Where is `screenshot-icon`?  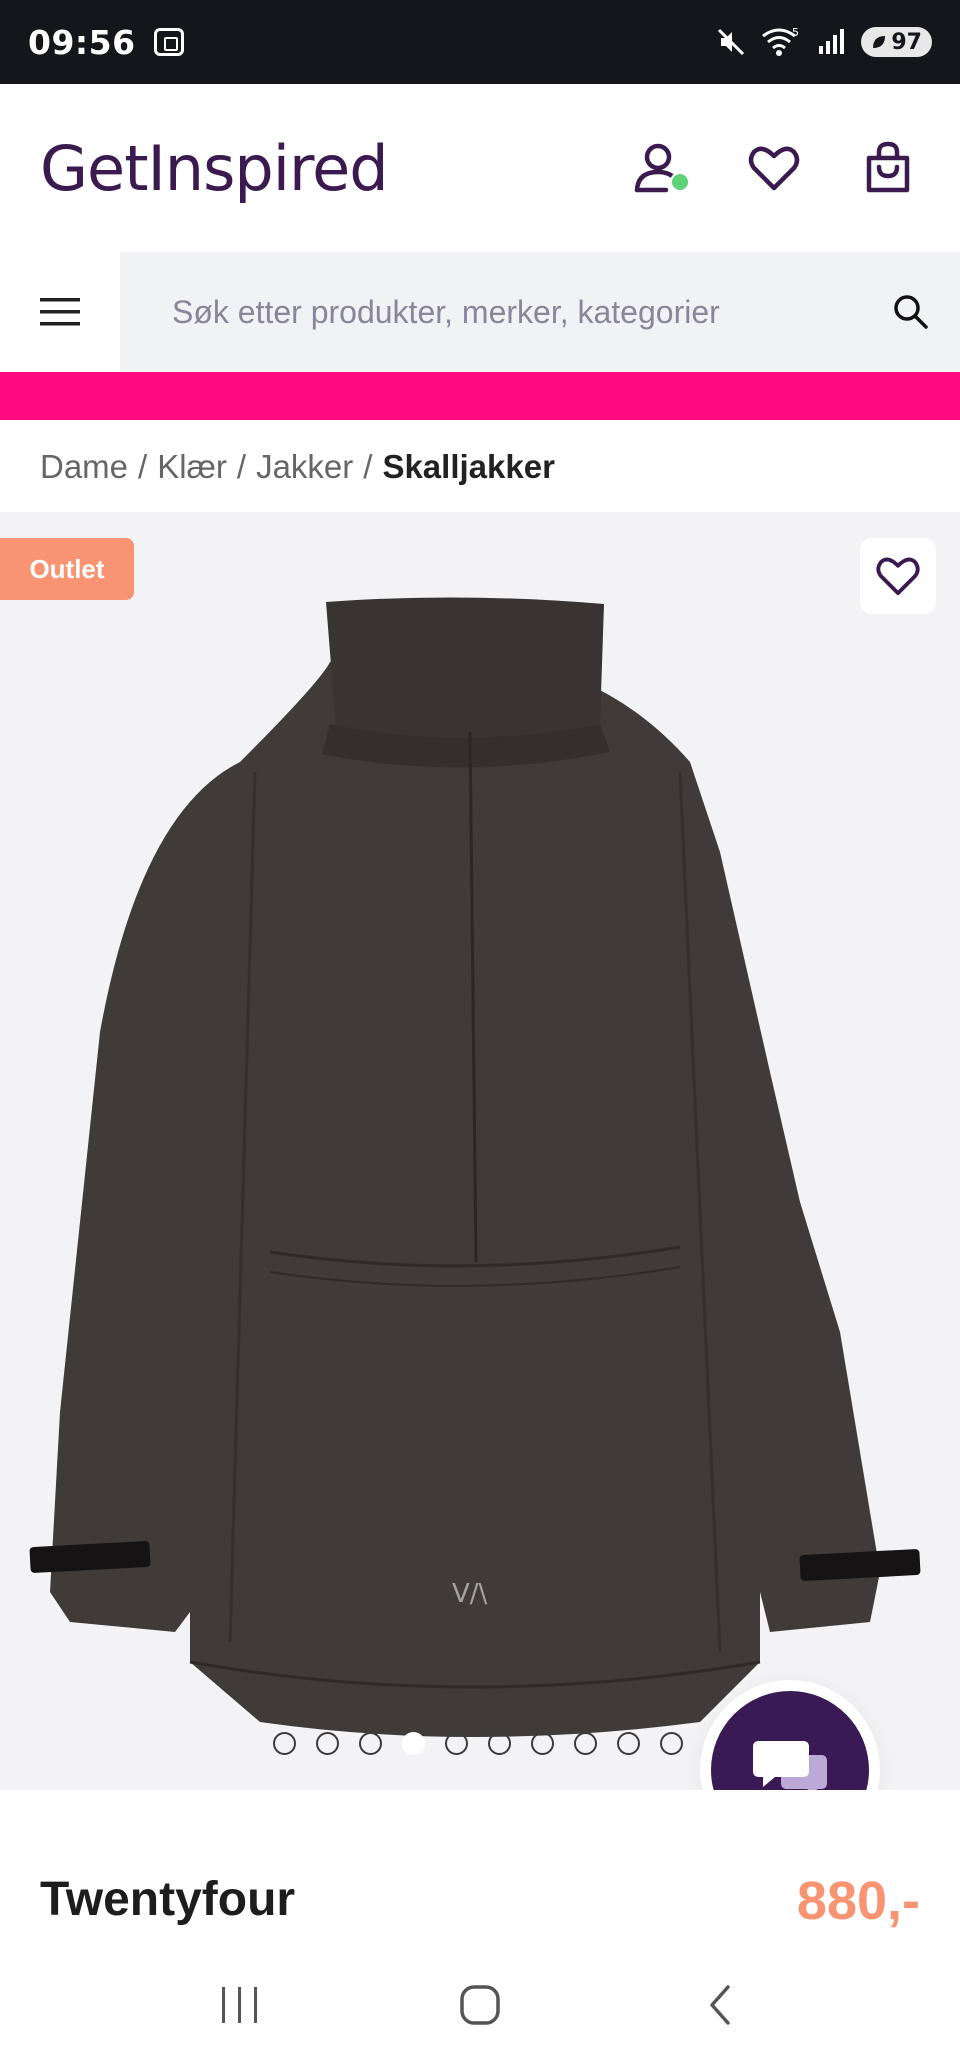
screenshot-icon is located at coordinates (168, 42).